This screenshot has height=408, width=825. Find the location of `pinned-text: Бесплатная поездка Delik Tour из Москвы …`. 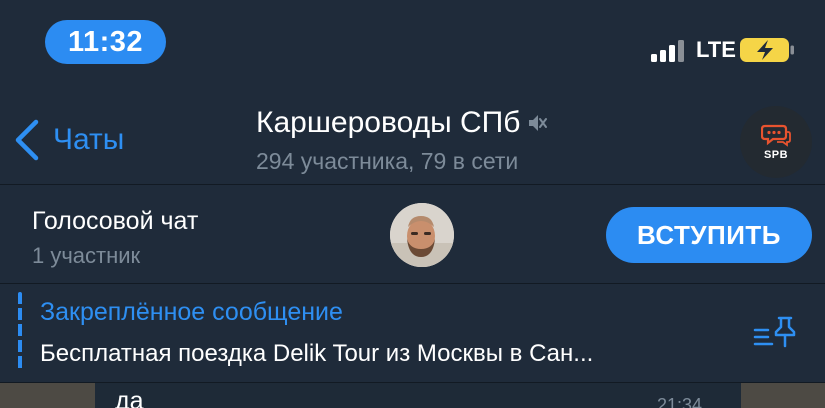

pinned-text: Бесплатная поездка Delik Tour из Москвы … is located at coordinates (317, 353).